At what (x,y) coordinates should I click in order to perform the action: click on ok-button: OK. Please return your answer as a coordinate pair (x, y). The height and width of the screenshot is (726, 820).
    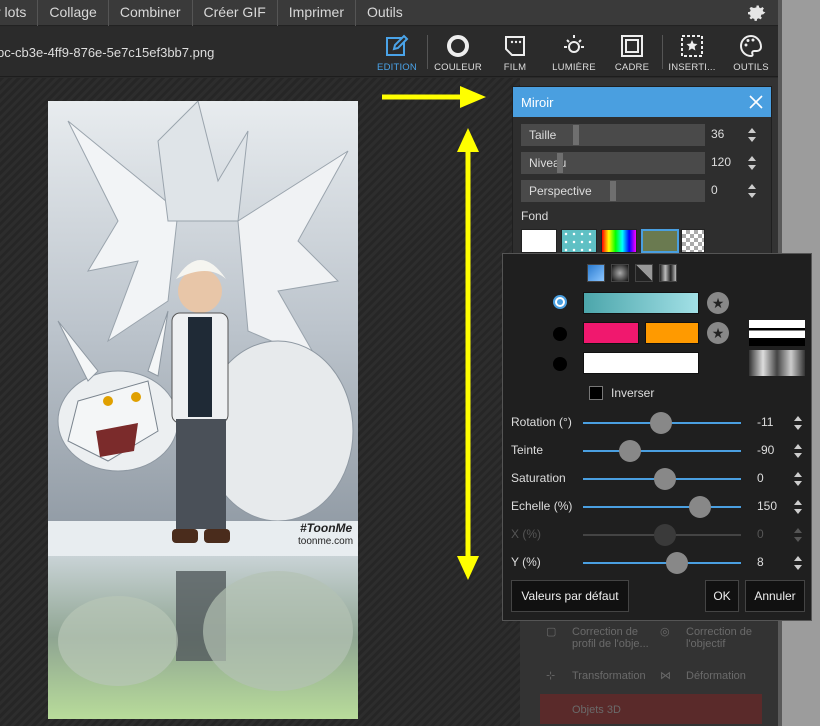
    Looking at the image, I should click on (722, 596).